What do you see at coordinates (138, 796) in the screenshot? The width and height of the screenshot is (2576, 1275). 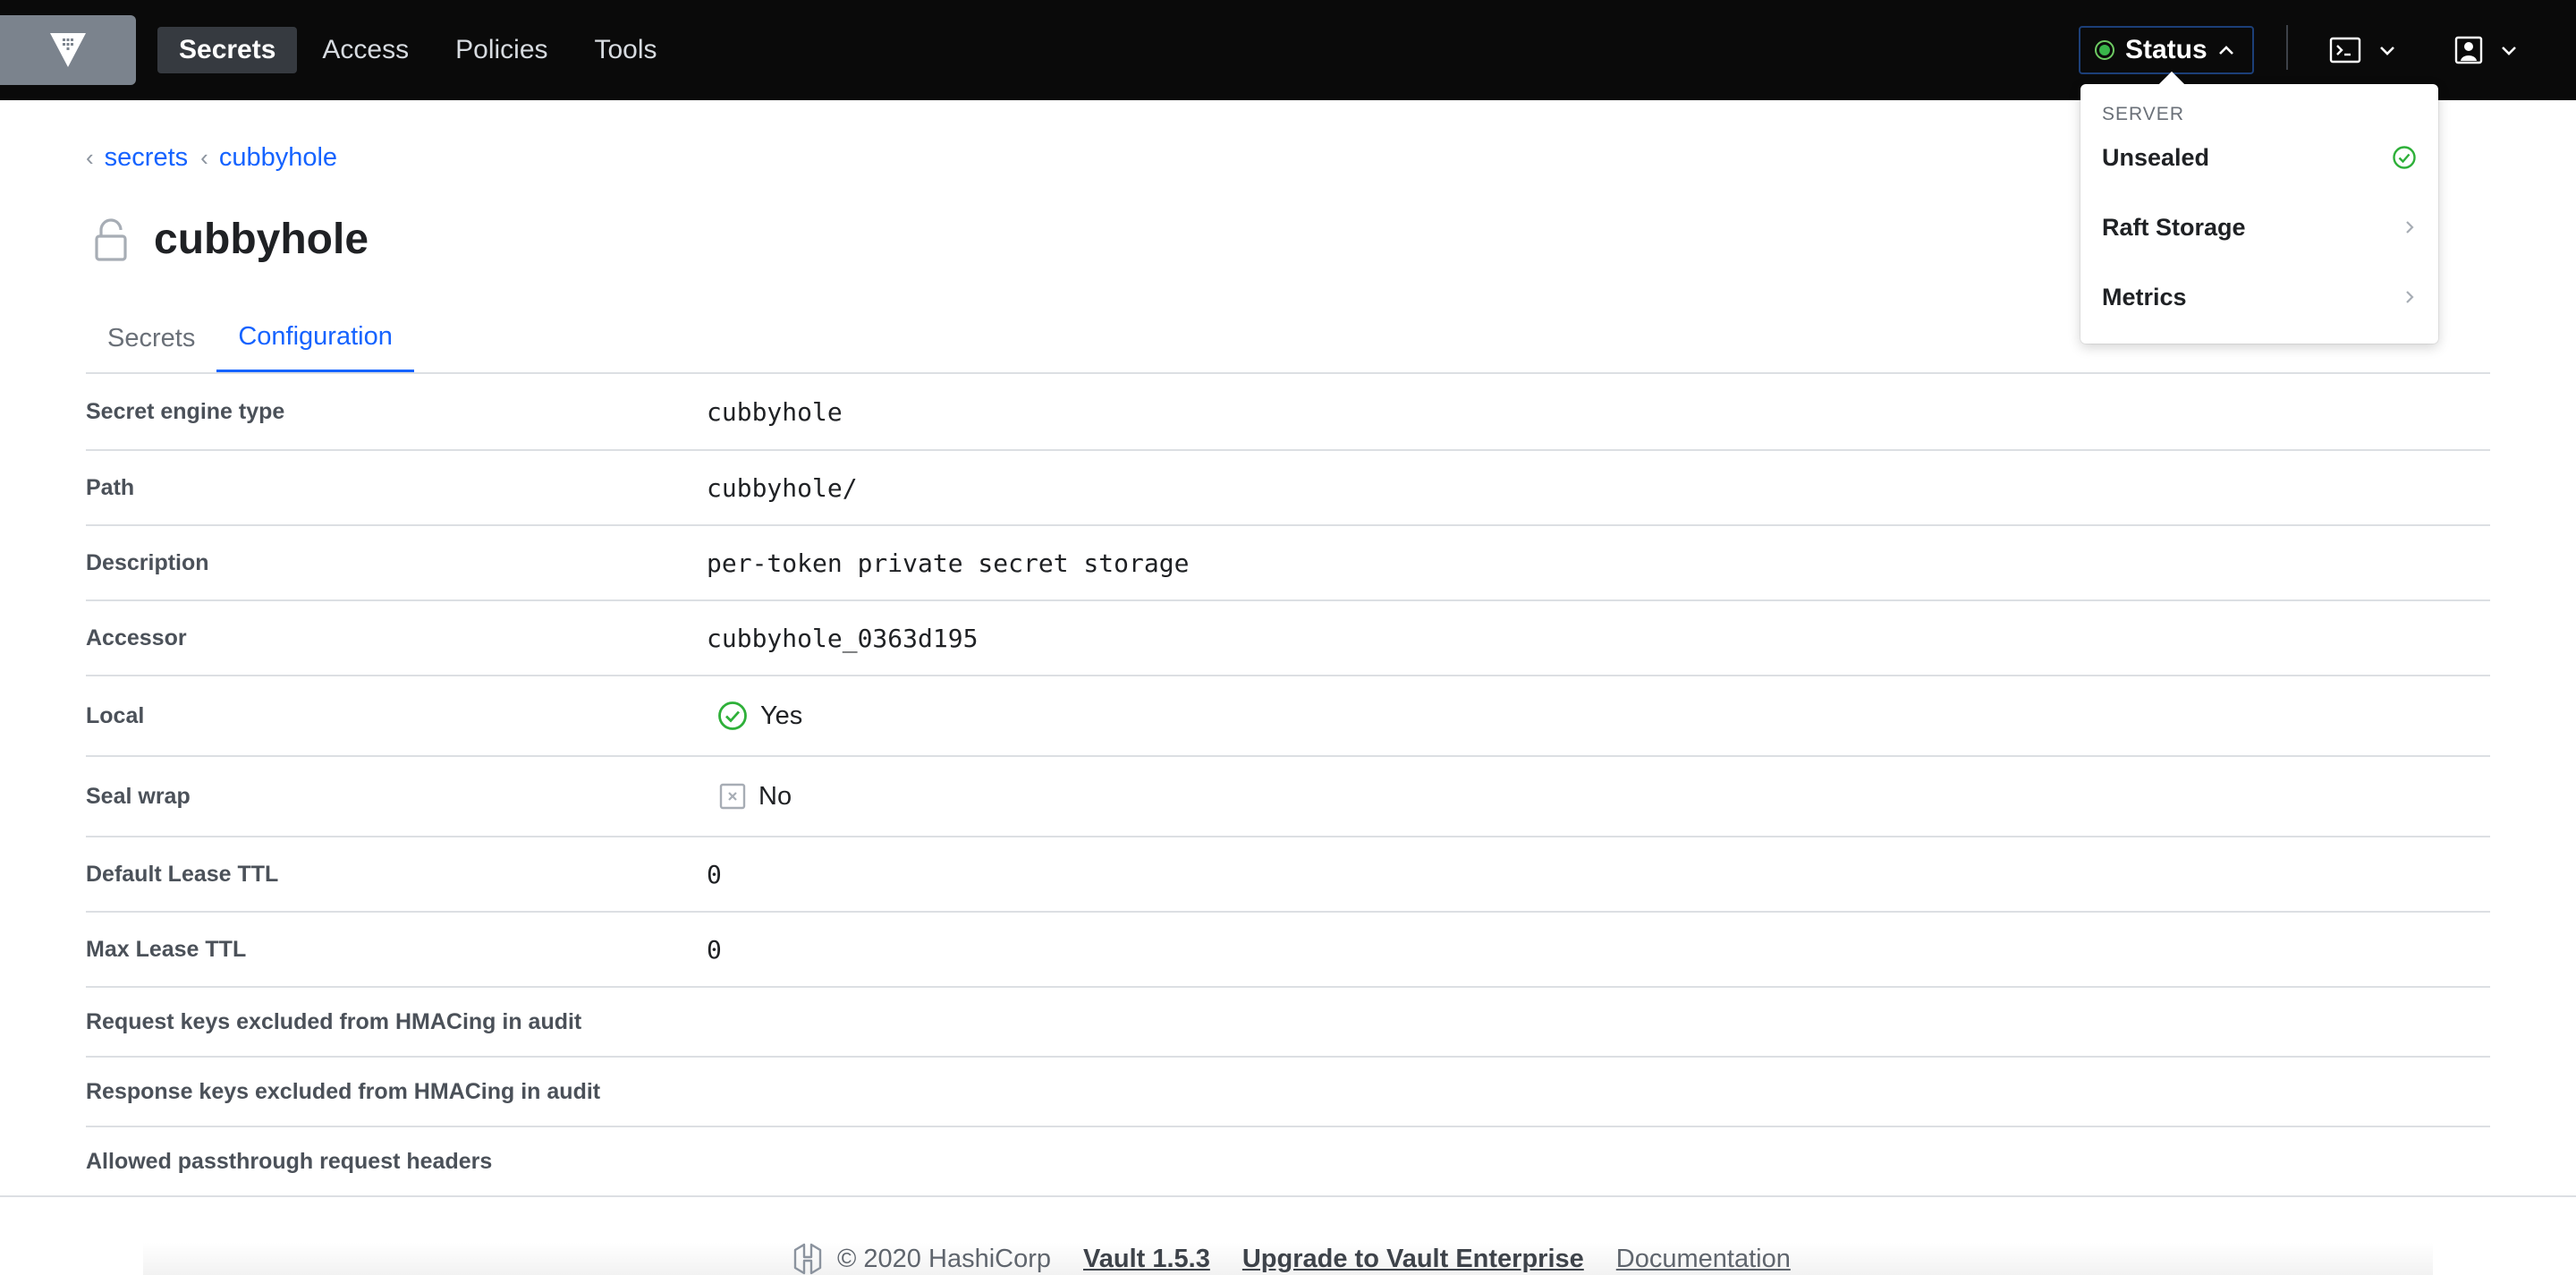 I see `row-label: Seal wrap` at bounding box center [138, 796].